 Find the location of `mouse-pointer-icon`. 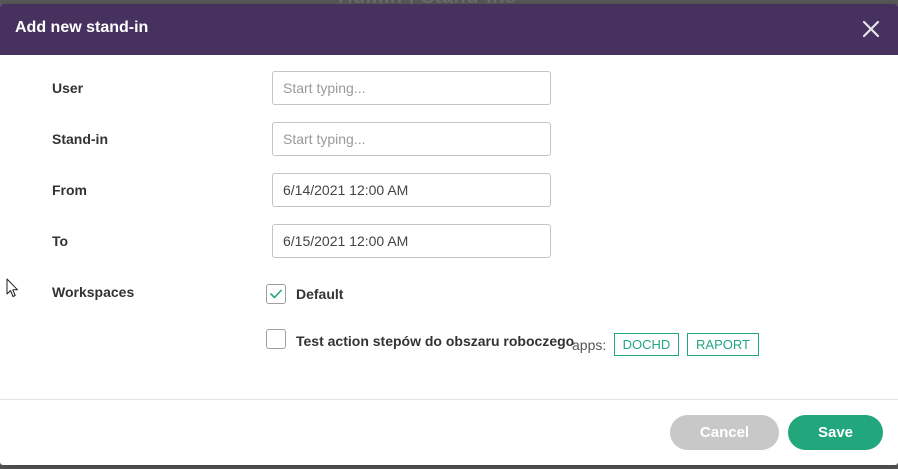

mouse-pointer-icon is located at coordinates (13, 290).